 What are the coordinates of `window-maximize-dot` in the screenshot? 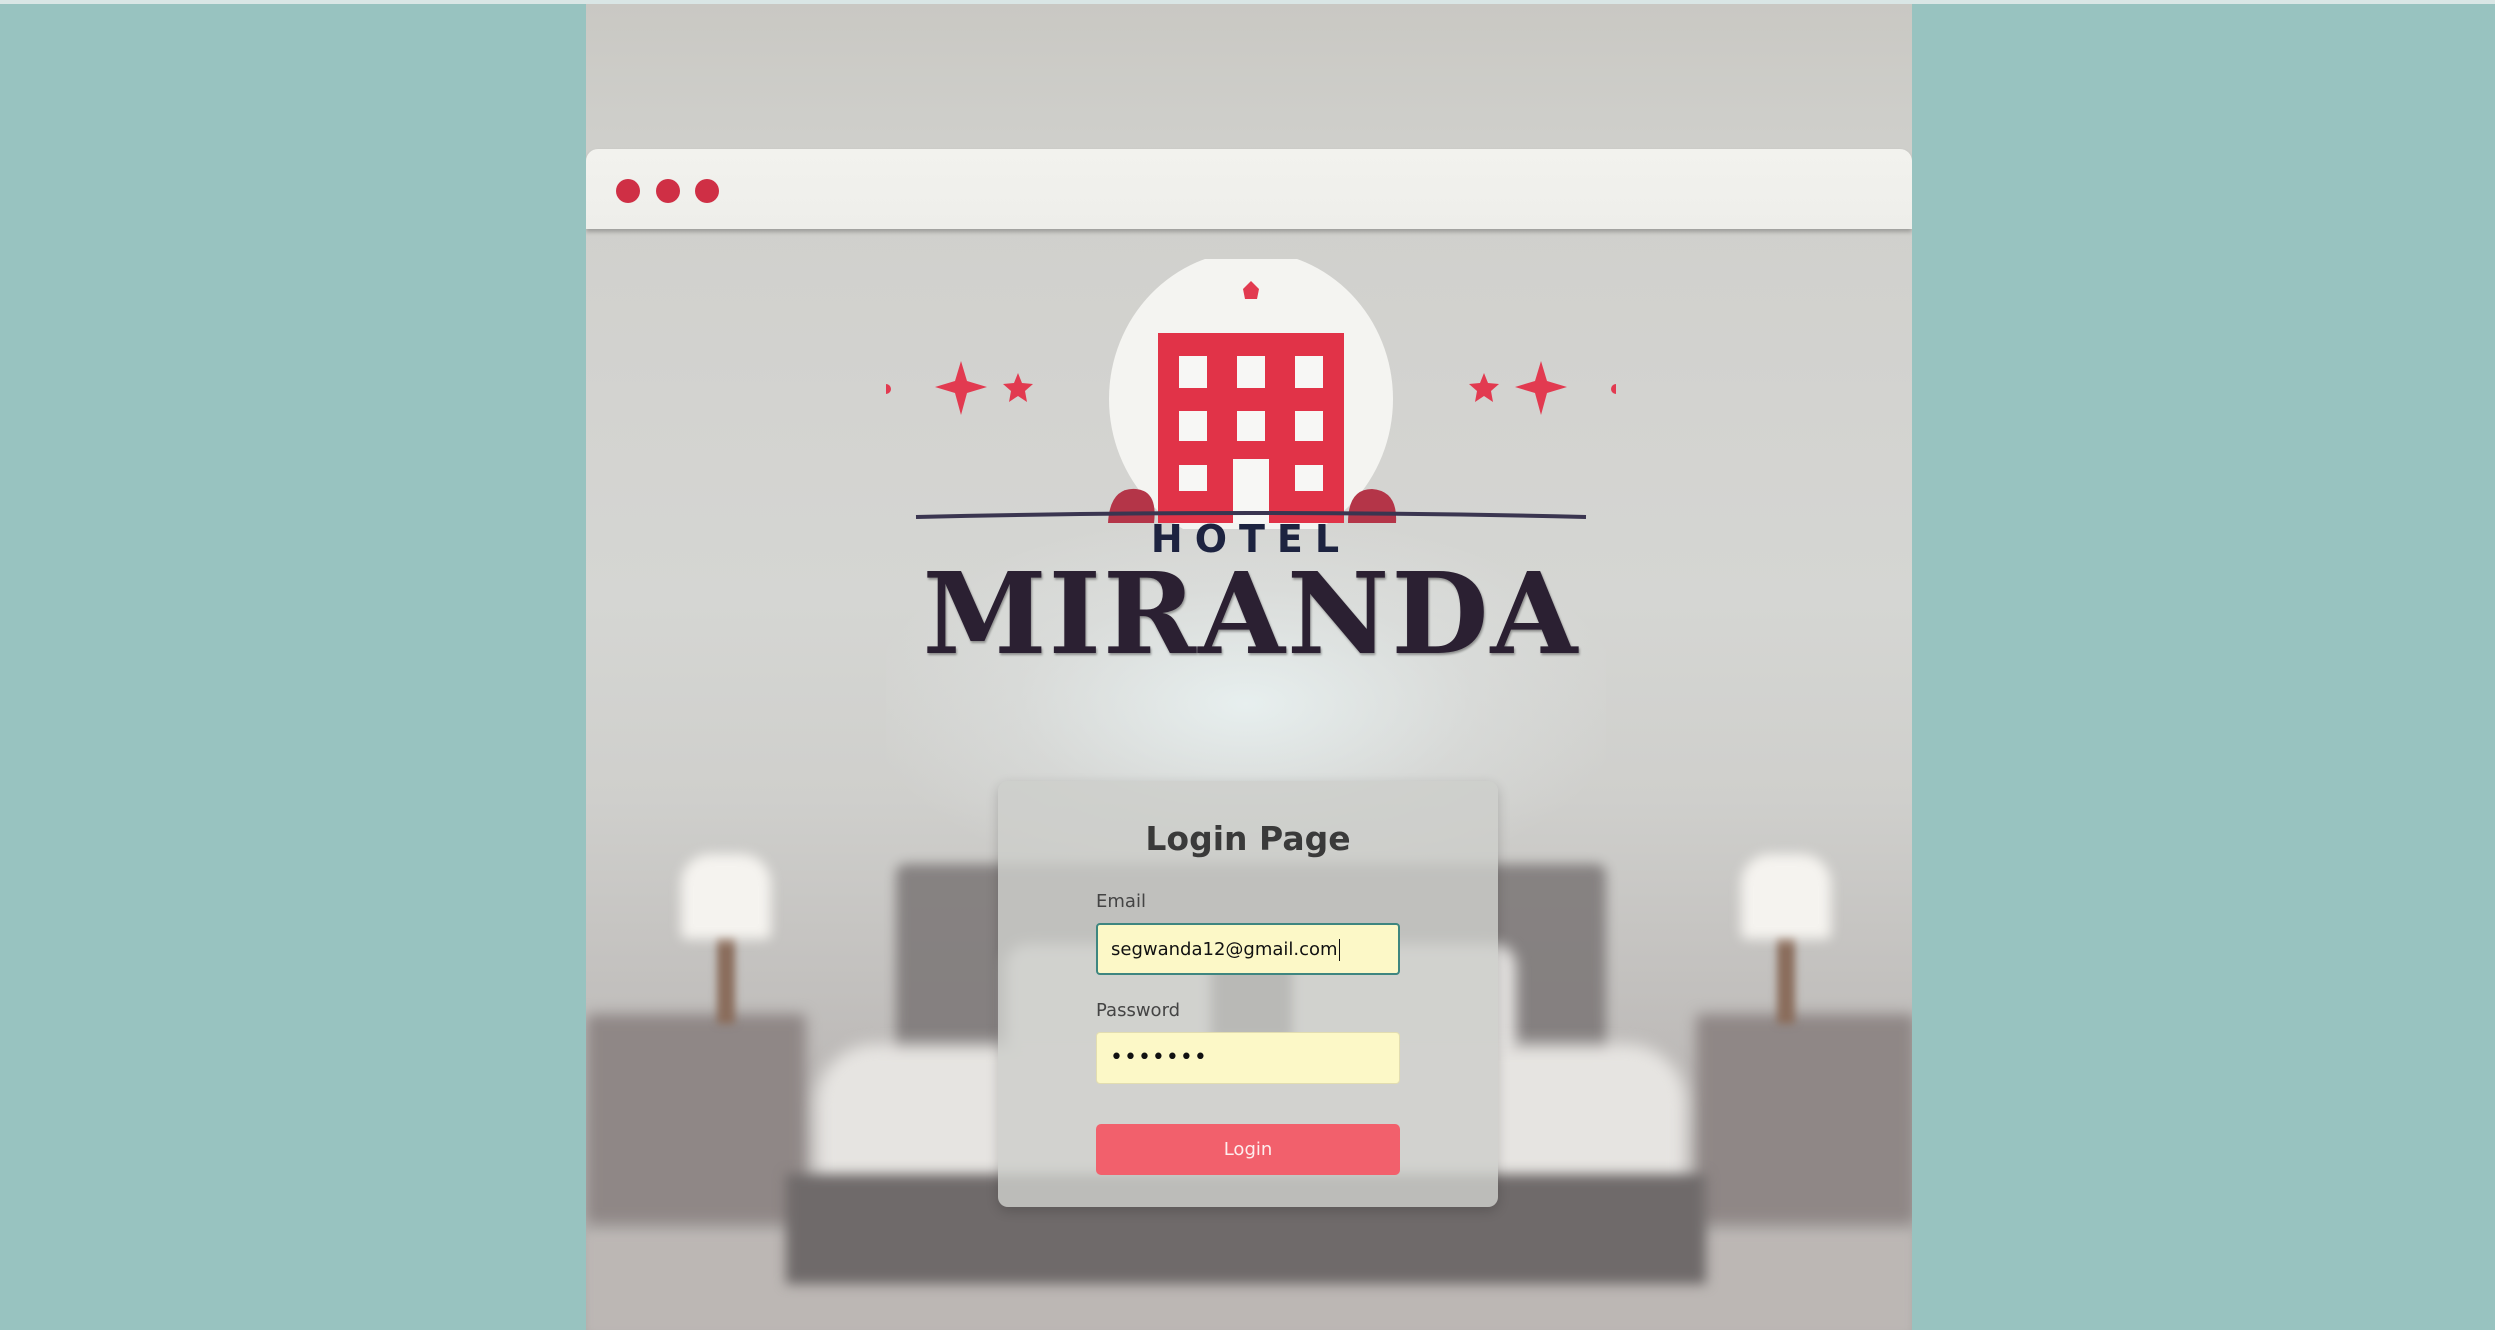 It's located at (707, 191).